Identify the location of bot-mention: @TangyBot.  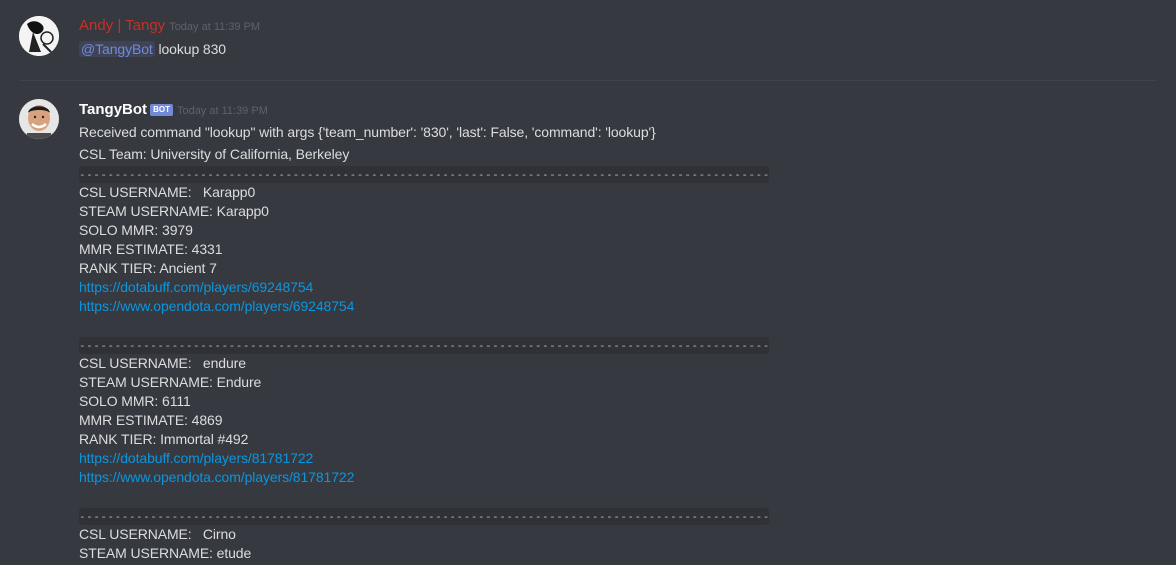
(117, 49).